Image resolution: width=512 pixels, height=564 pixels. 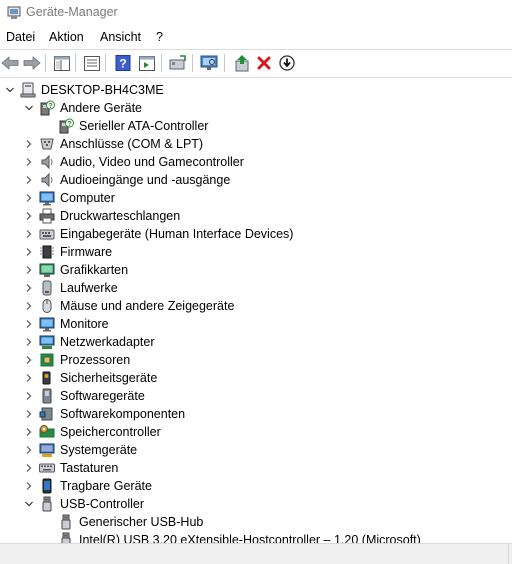 I want to click on tree-device: ? Serieller ATA-Controller, so click(x=256, y=126).